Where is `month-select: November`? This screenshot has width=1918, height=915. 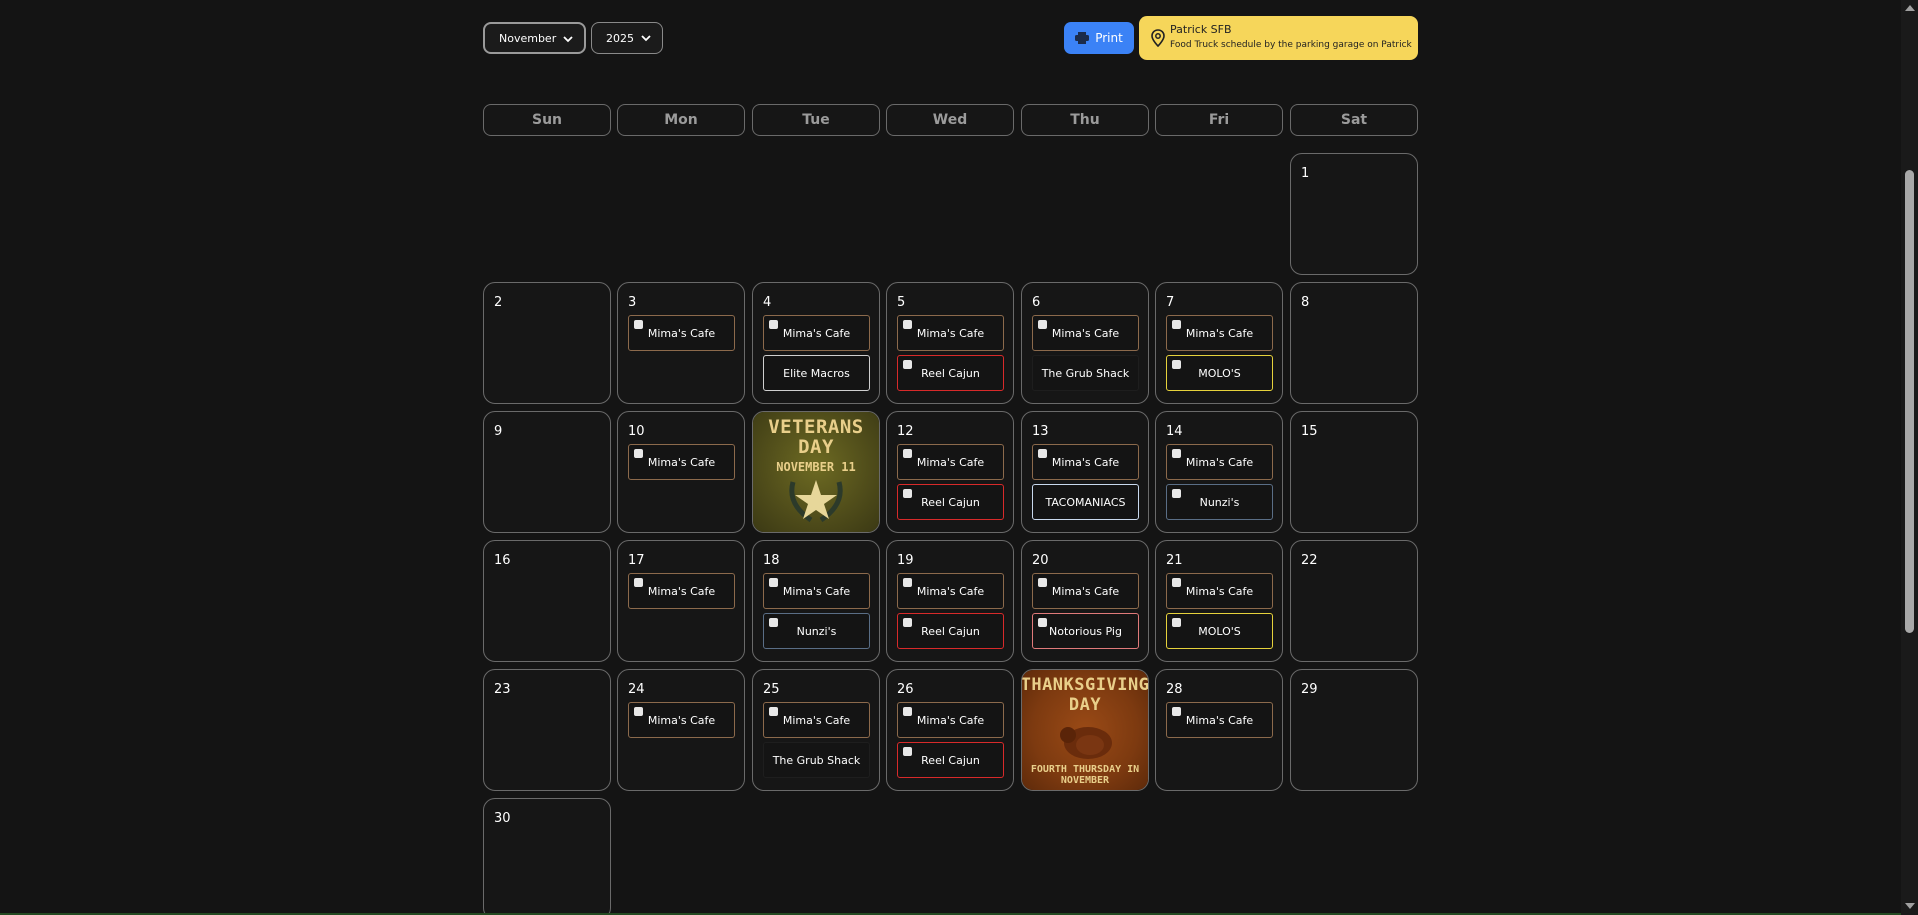
month-select: November is located at coordinates (534, 38).